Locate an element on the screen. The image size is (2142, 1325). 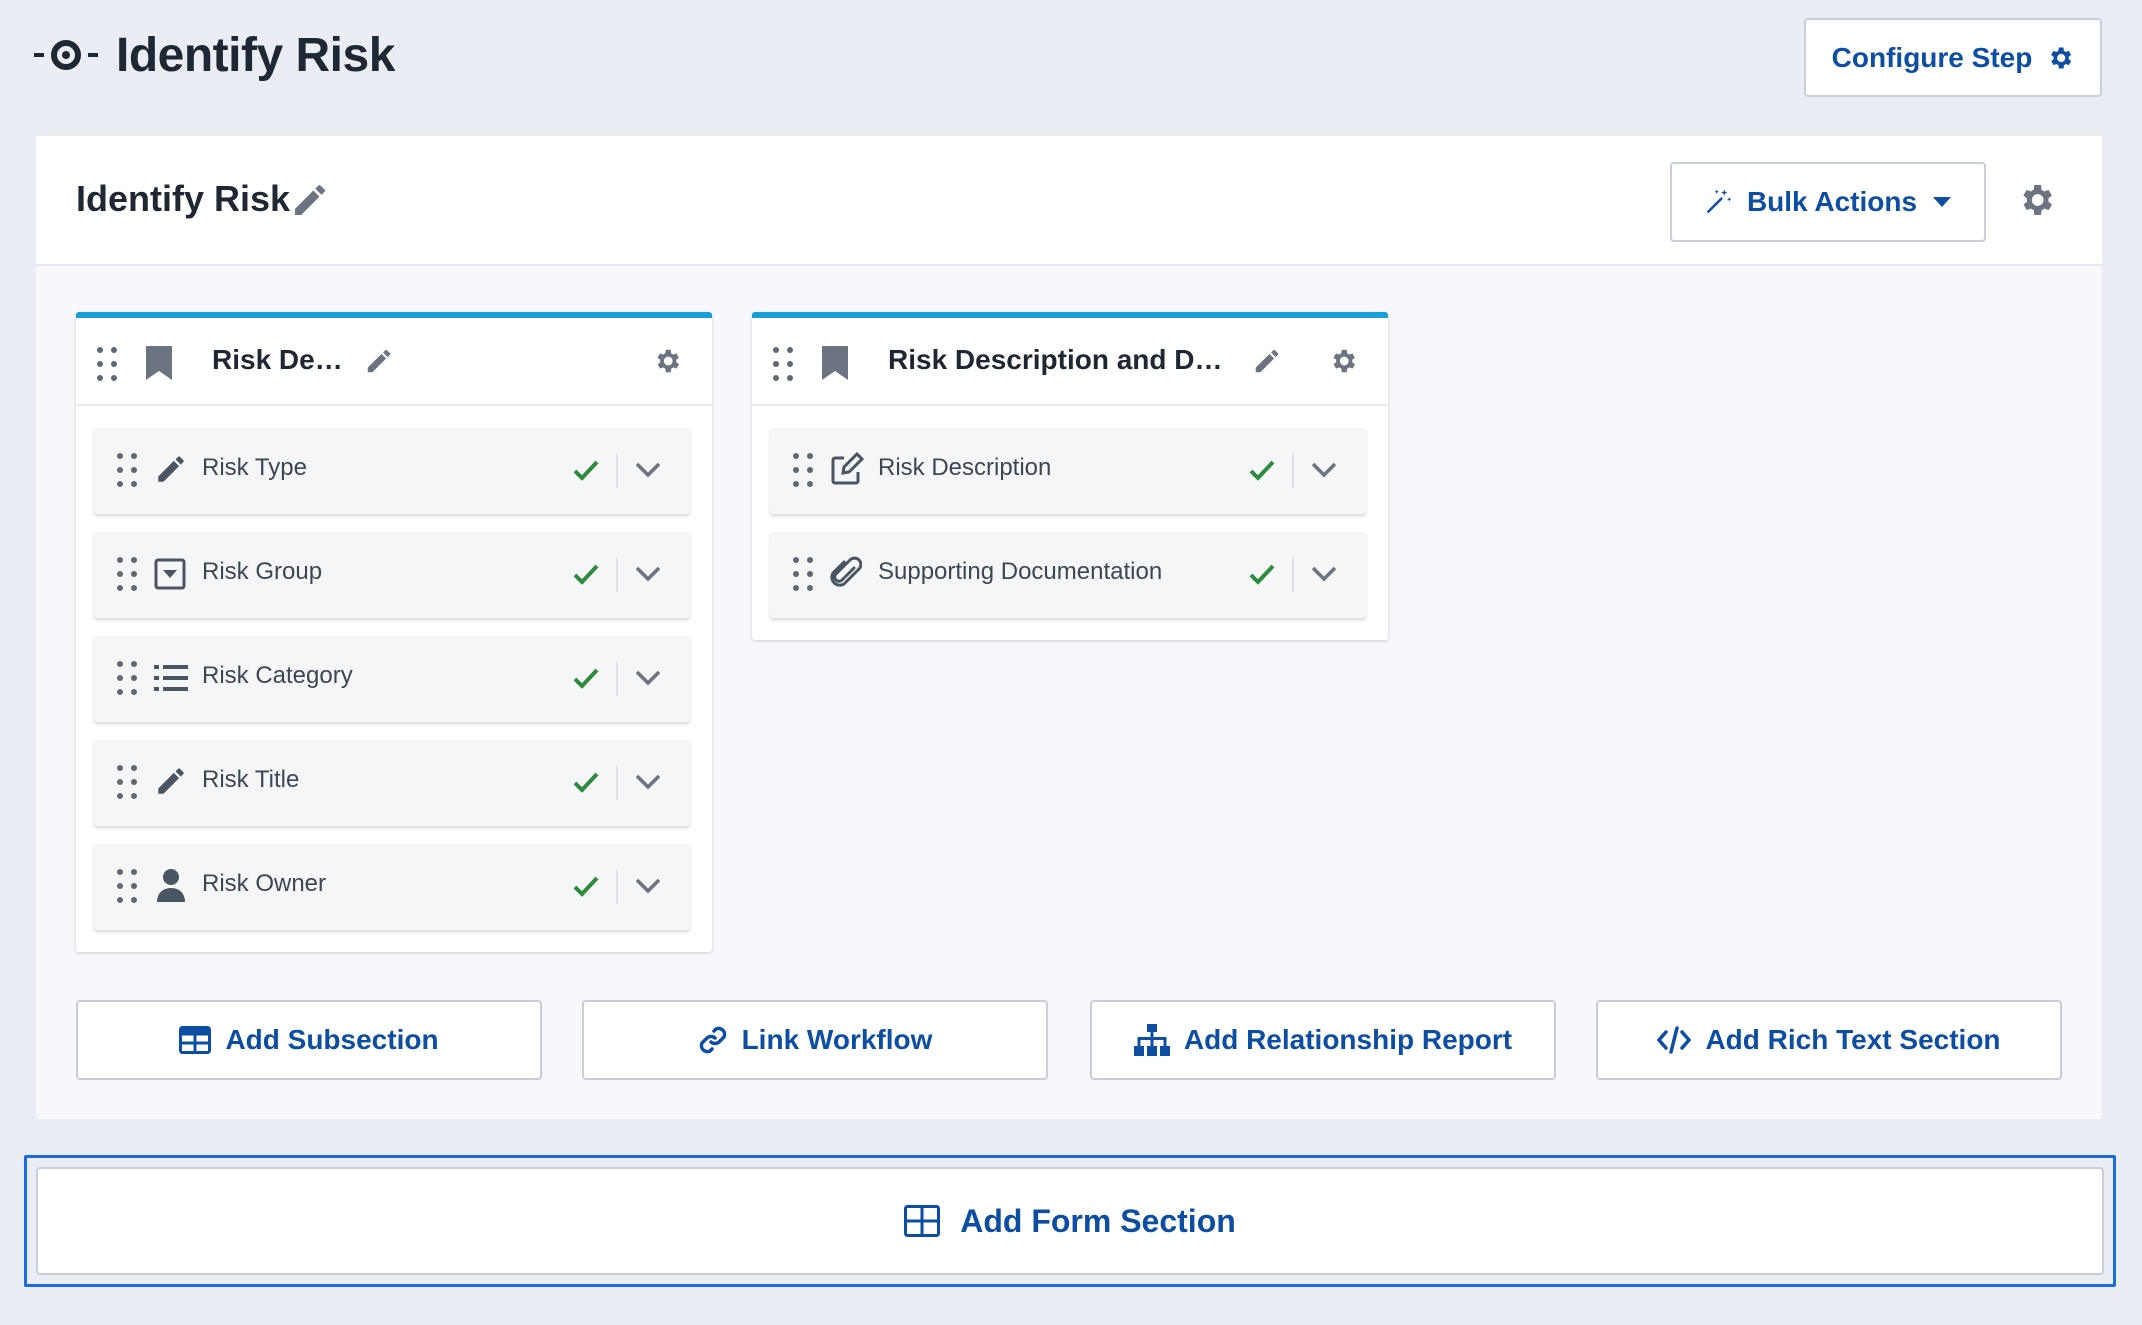
step-icon is located at coordinates (66, 55).